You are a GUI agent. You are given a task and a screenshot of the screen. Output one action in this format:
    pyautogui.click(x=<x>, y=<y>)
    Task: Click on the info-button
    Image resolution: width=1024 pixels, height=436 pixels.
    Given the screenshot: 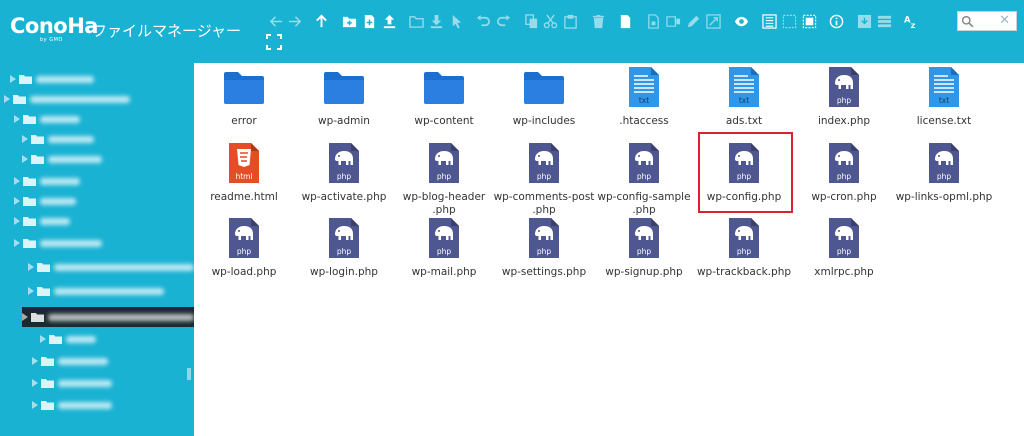 What is the action you would take?
    pyautogui.click(x=836, y=21)
    